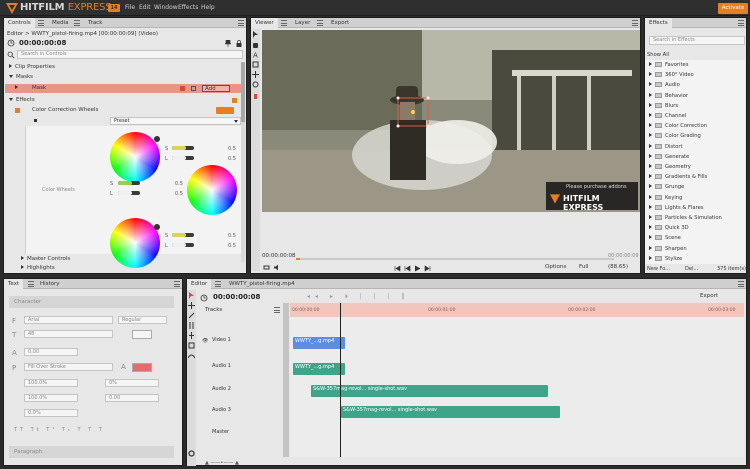 This screenshot has width=750, height=469. Describe the element at coordinates (667, 96) in the screenshot. I see `effects-folder-item: Behavior` at that location.